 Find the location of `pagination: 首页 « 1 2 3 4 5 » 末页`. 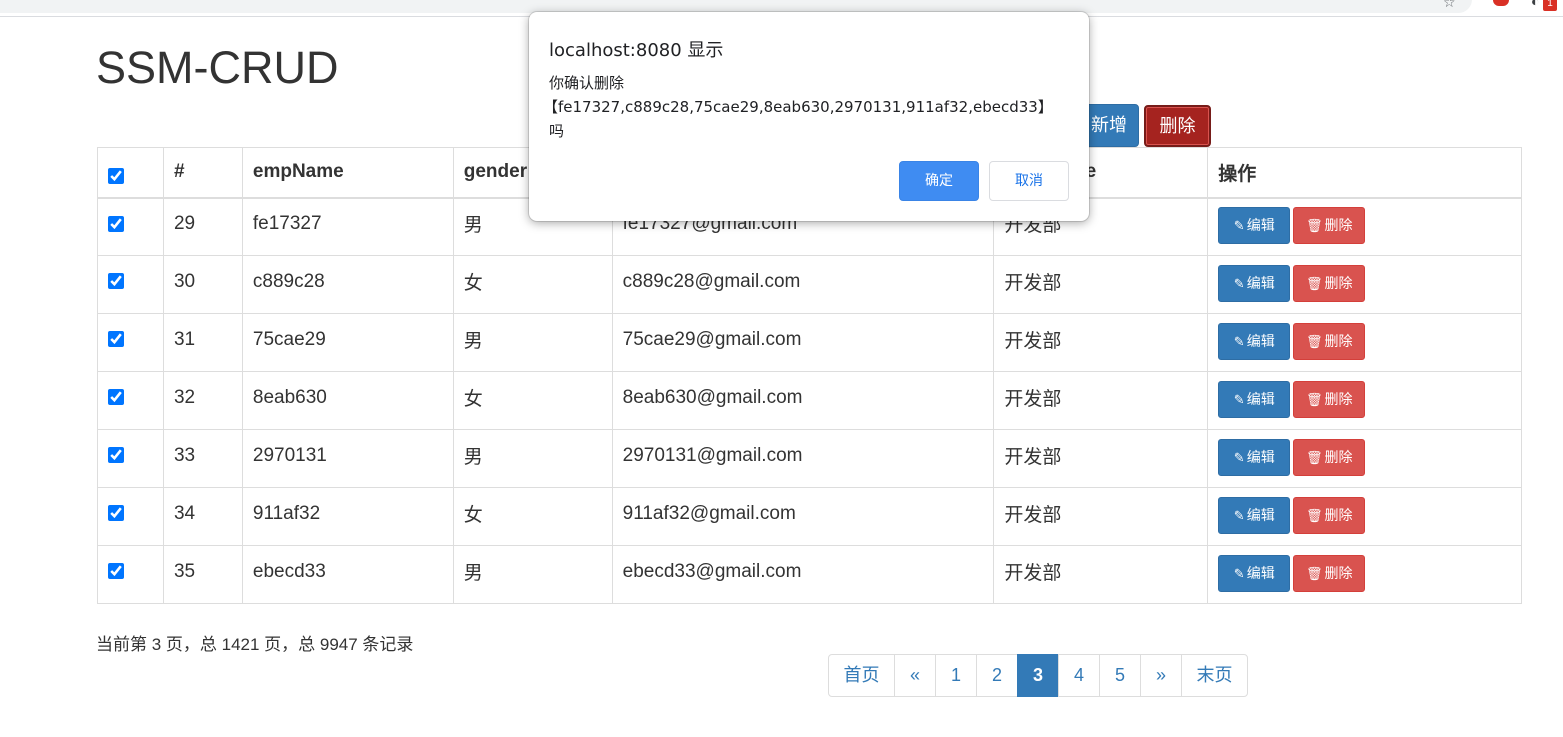

pagination: 首页 « 1 2 3 4 5 » 末页 is located at coordinates (1038, 675).